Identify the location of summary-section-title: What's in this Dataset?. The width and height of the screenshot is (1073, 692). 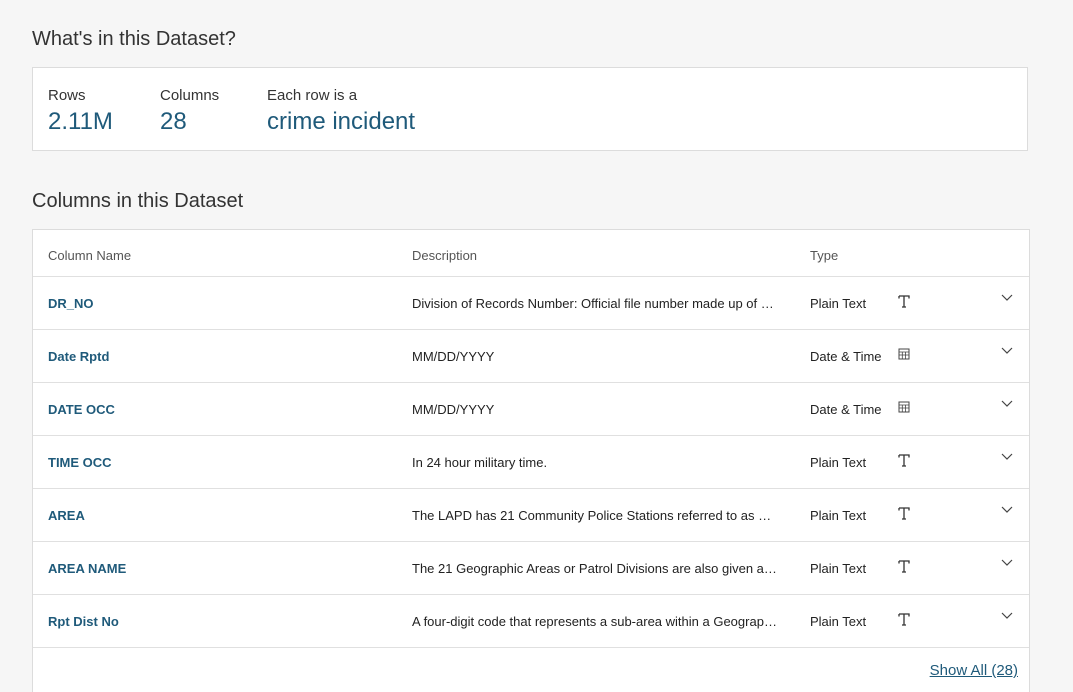
(134, 39).